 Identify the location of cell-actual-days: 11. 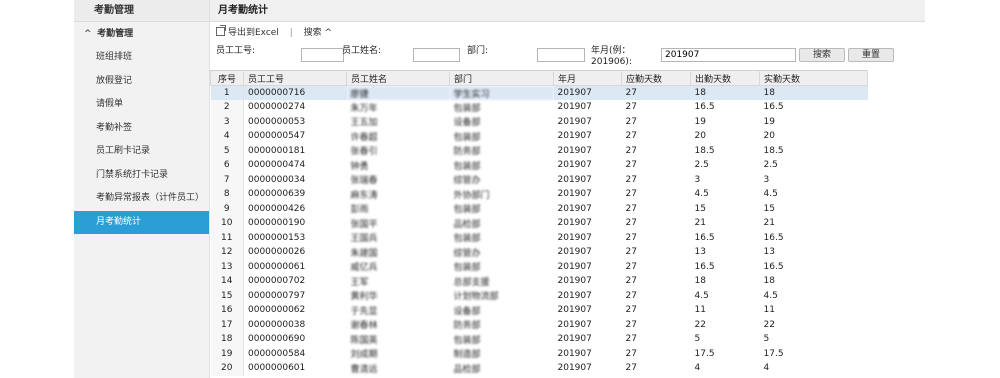
(769, 310).